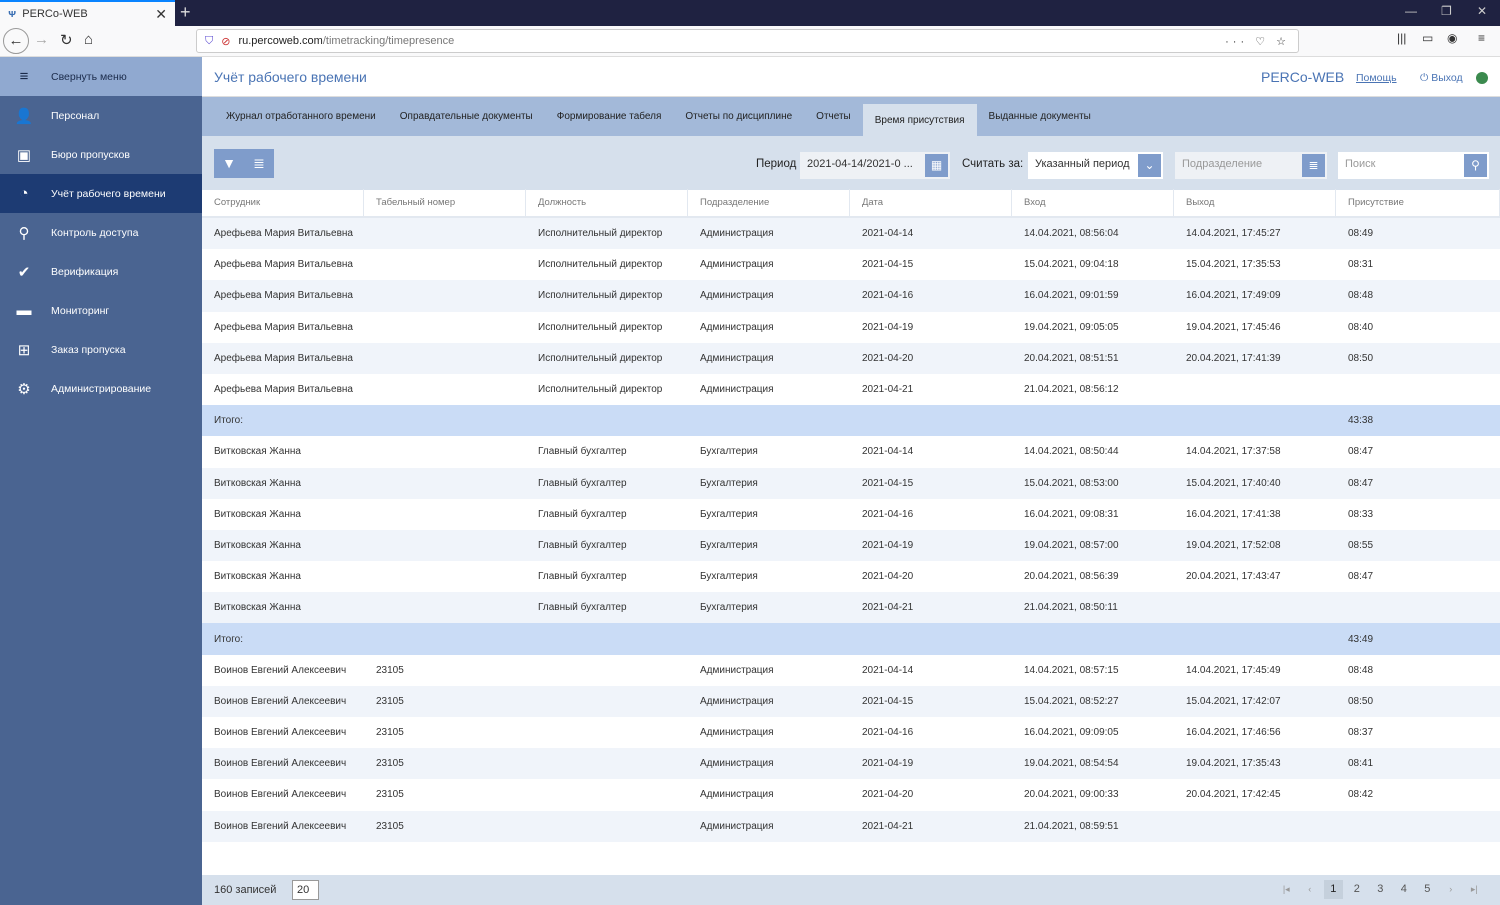 The height and width of the screenshot is (905, 1500). I want to click on page-size-input: 20, so click(305, 890).